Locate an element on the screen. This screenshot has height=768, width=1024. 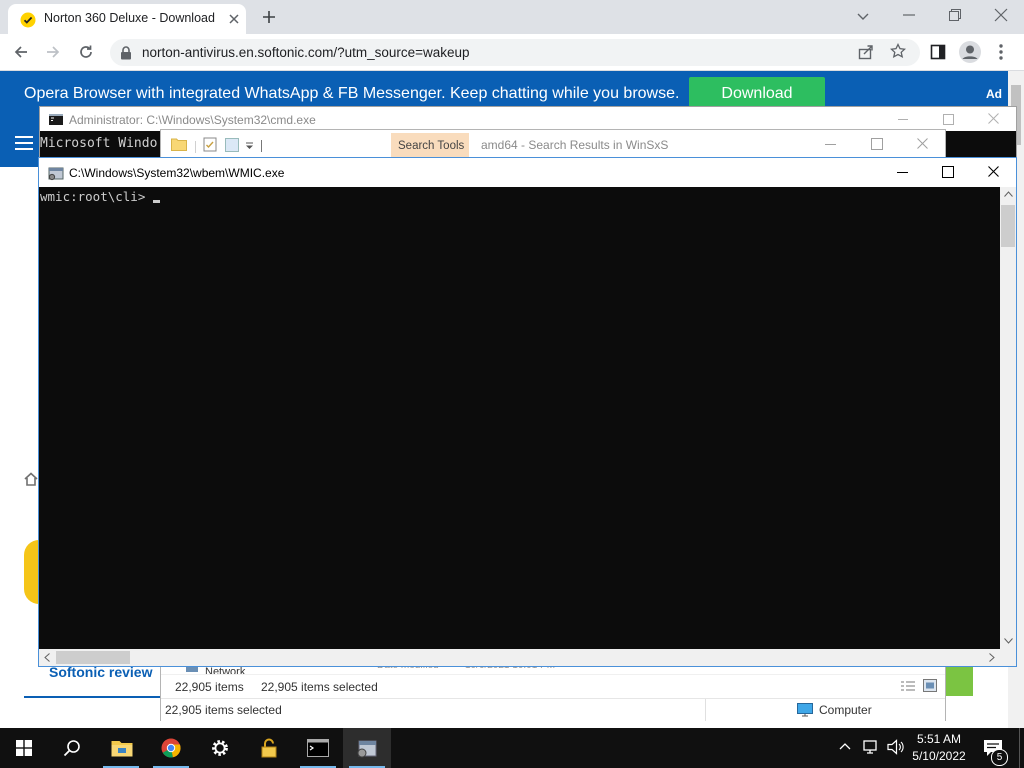
new-tab-icon is located at coordinates (269, 17).